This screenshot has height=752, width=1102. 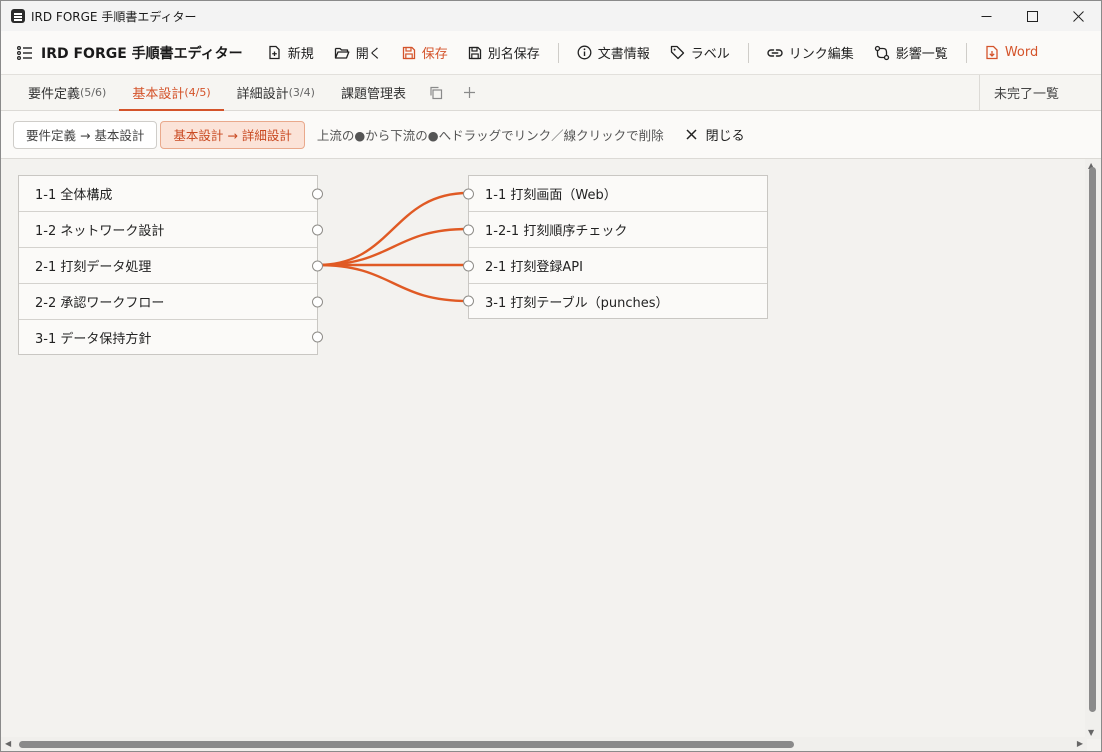 I want to click on label-label: ラベル, so click(x=710, y=54).